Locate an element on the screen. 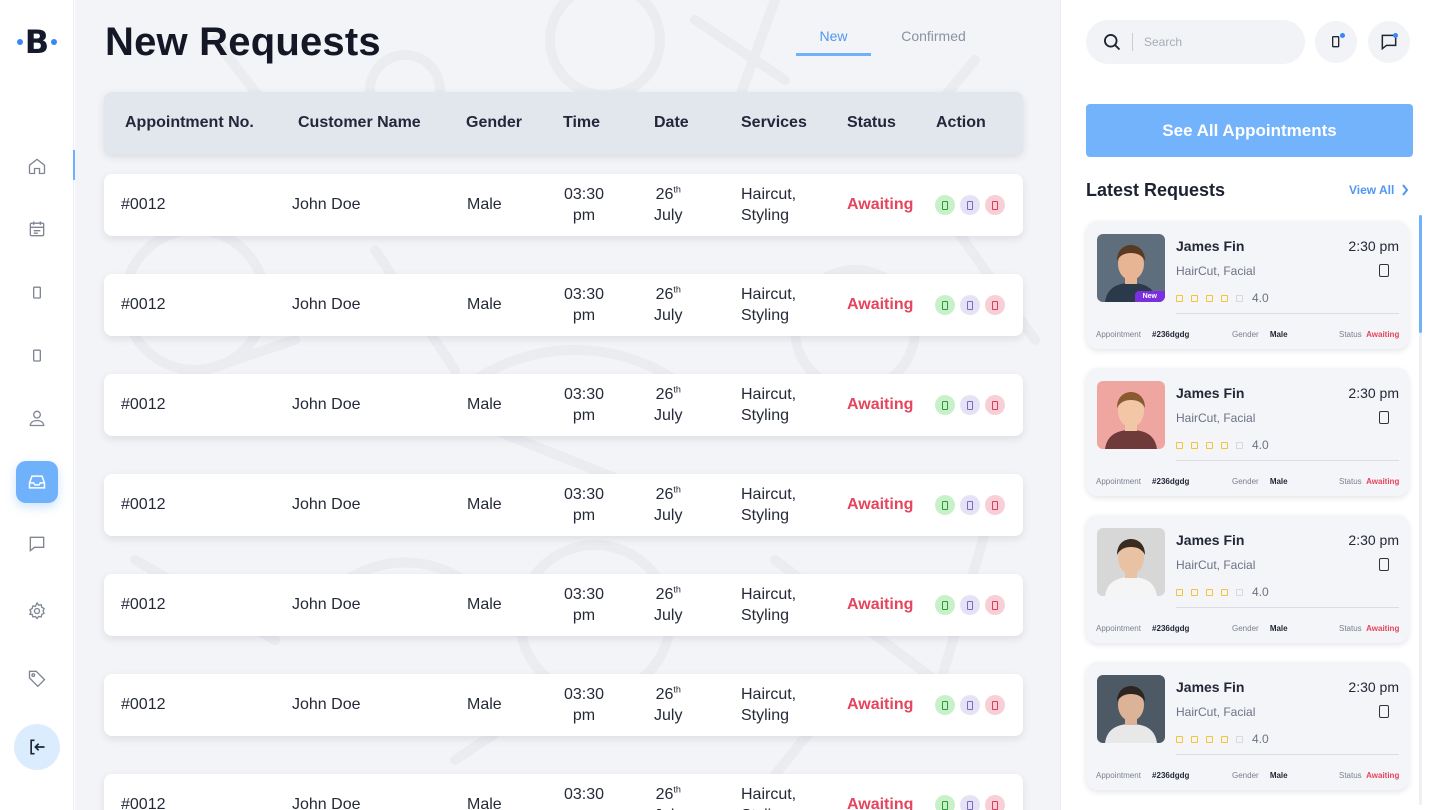 The height and width of the screenshot is (810, 1440). column-customer-name: Customer Name is located at coordinates (359, 123).